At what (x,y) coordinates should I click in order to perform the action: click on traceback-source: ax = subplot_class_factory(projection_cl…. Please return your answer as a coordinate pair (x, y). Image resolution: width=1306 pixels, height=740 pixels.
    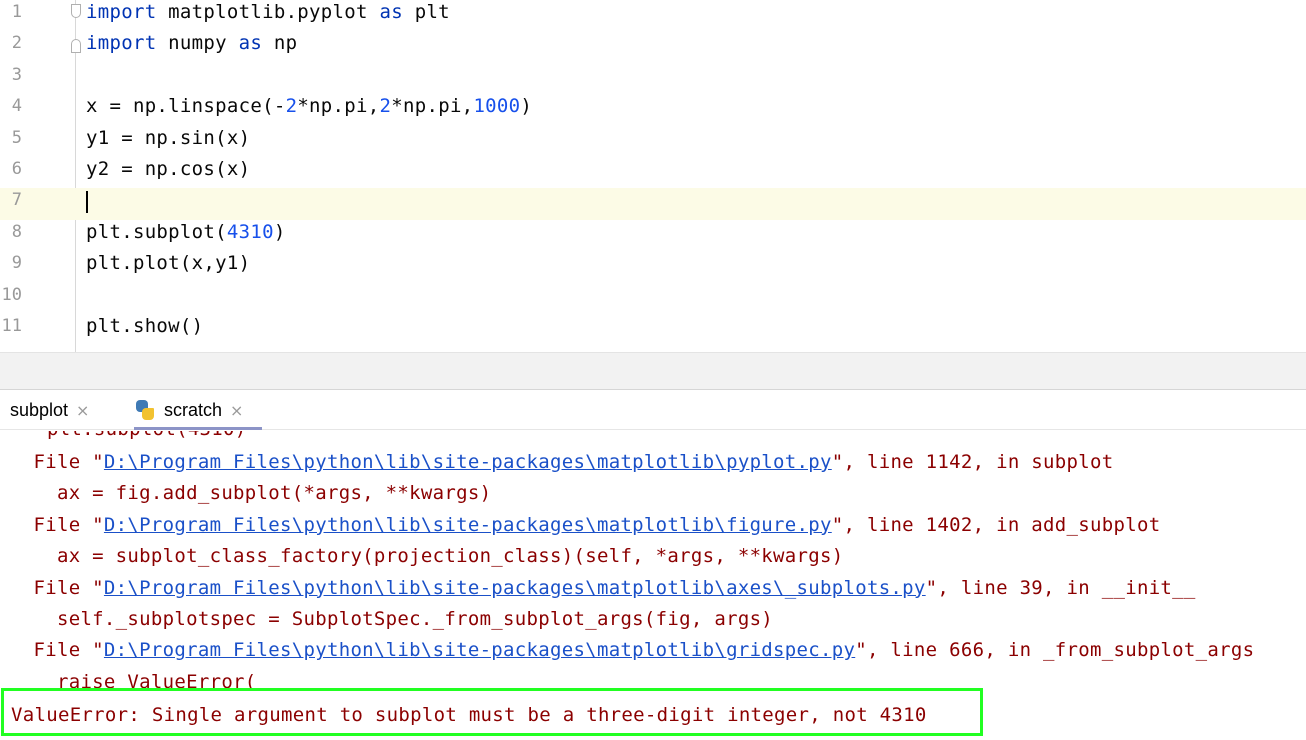
    Looking at the image, I should click on (450, 556).